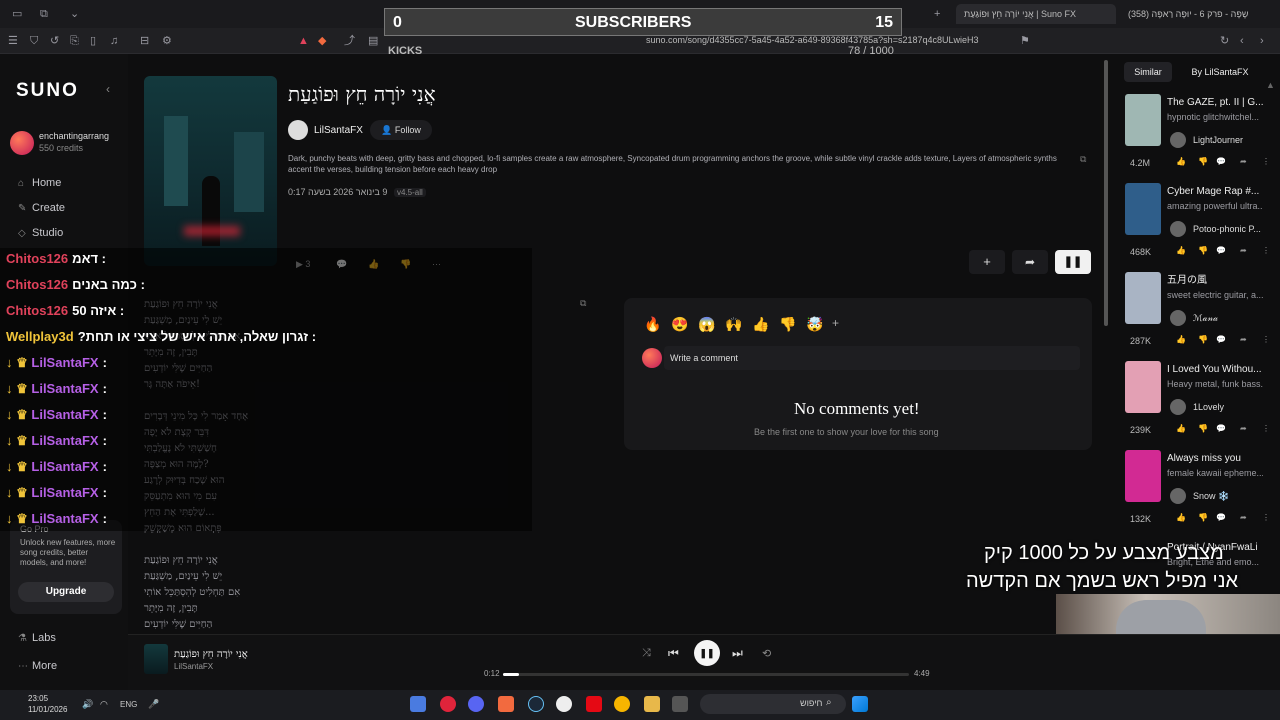 The width and height of the screenshot is (1280, 720). Describe the element at coordinates (1220, 72) in the screenshot. I see `tab-by-artist: By LilSantaFX` at that location.